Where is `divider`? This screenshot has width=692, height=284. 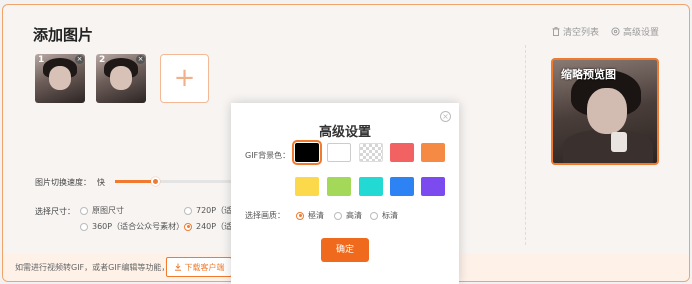 divider is located at coordinates (525, 145).